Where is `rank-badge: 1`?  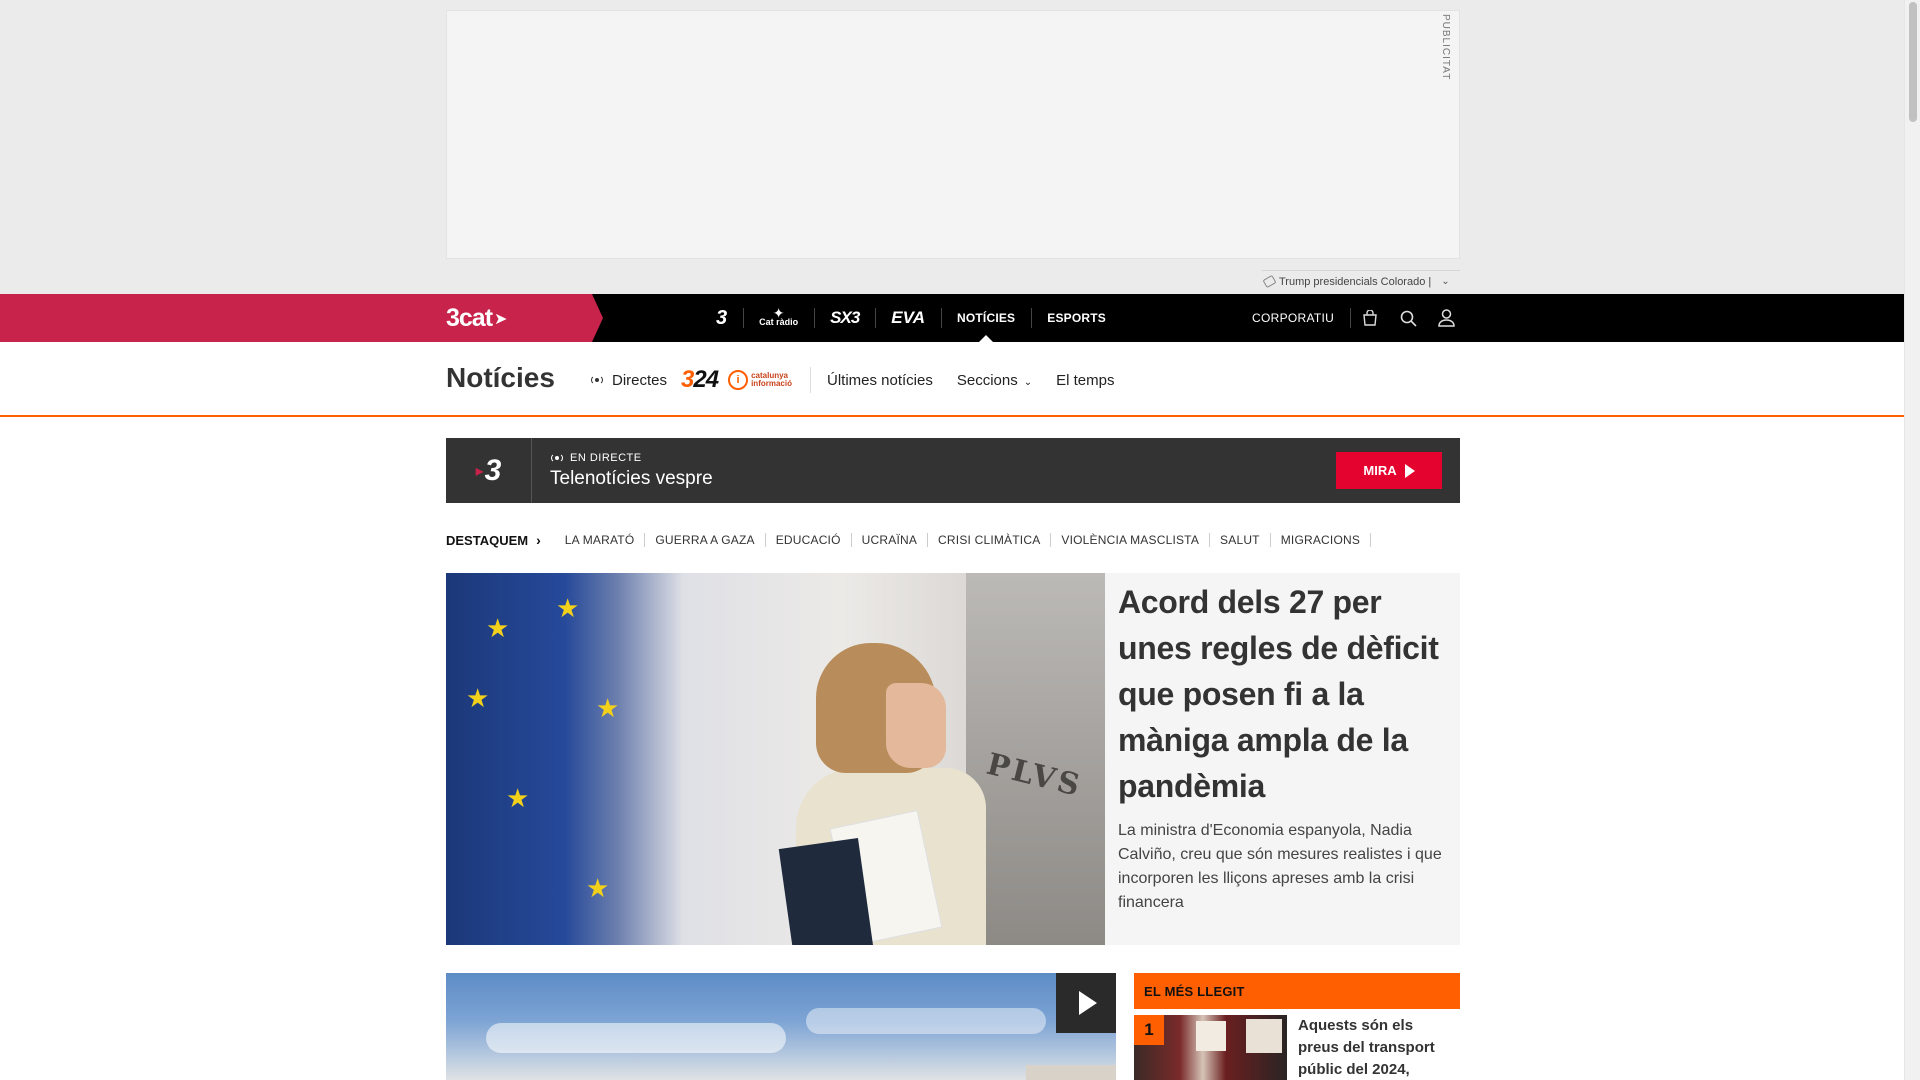 rank-badge: 1 is located at coordinates (1149, 1030).